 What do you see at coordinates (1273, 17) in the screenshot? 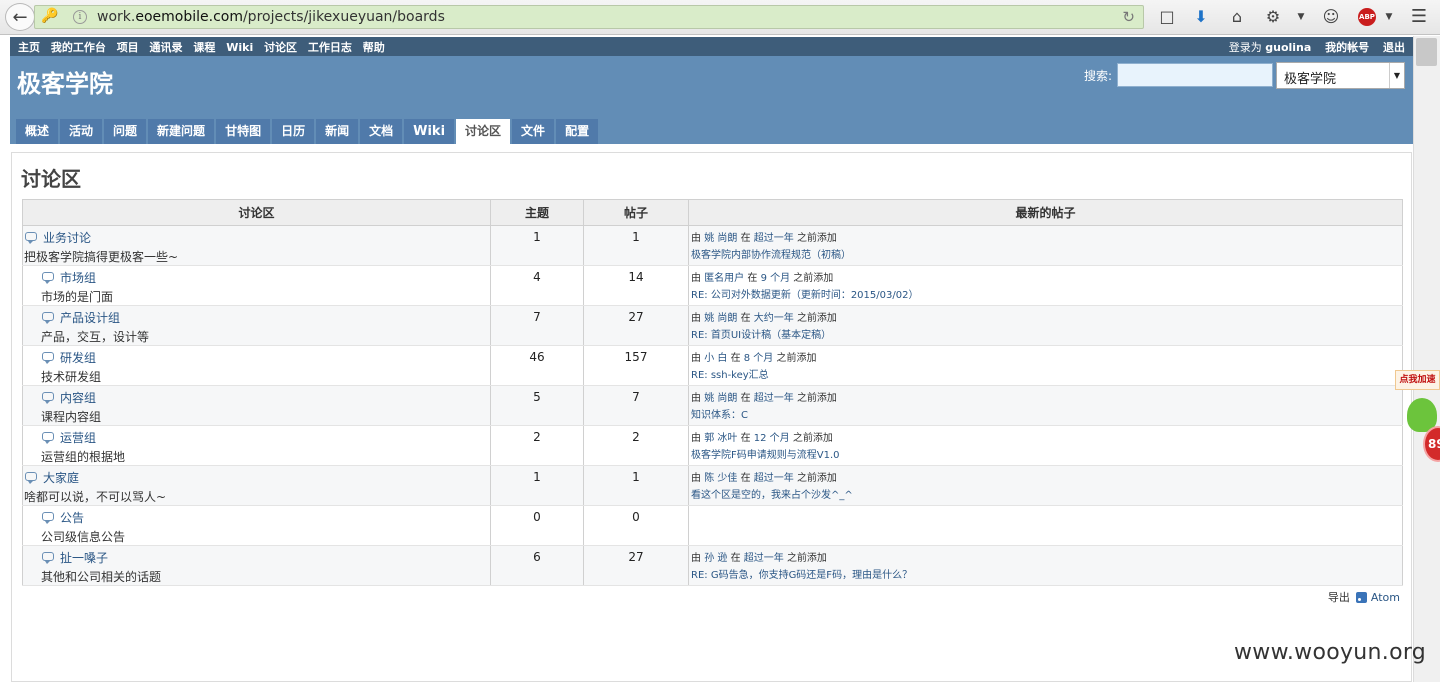
I see `extension-icon: ⚙` at bounding box center [1273, 17].